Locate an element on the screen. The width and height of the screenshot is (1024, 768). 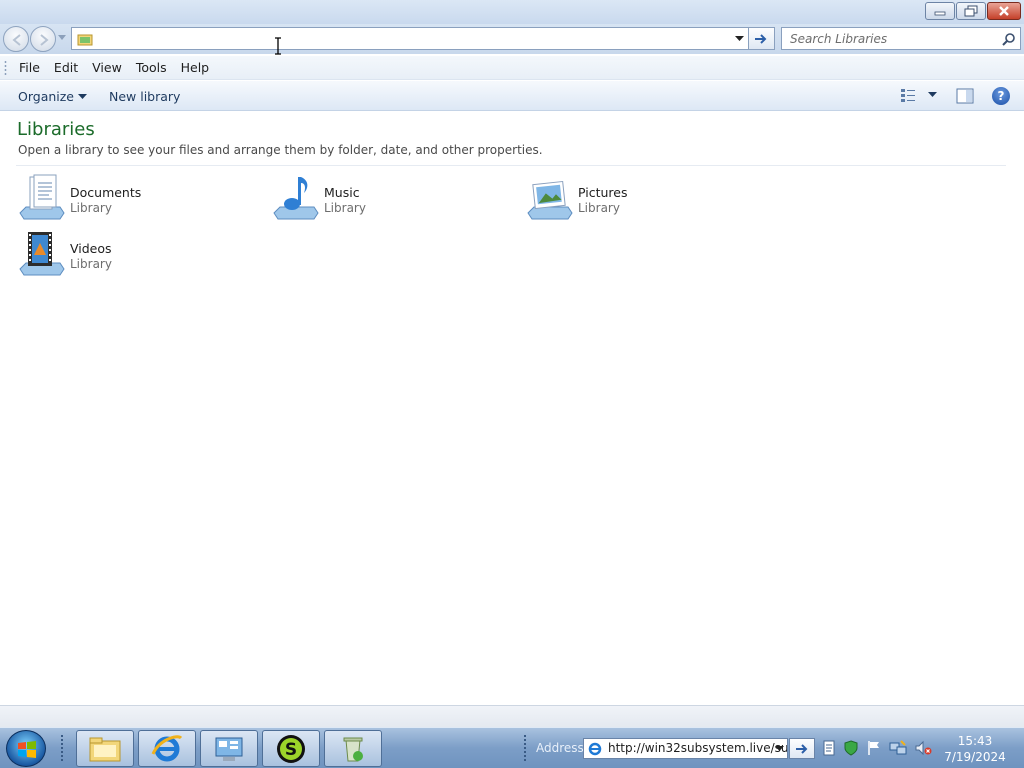
page-title: Libraries is located at coordinates (56, 129).